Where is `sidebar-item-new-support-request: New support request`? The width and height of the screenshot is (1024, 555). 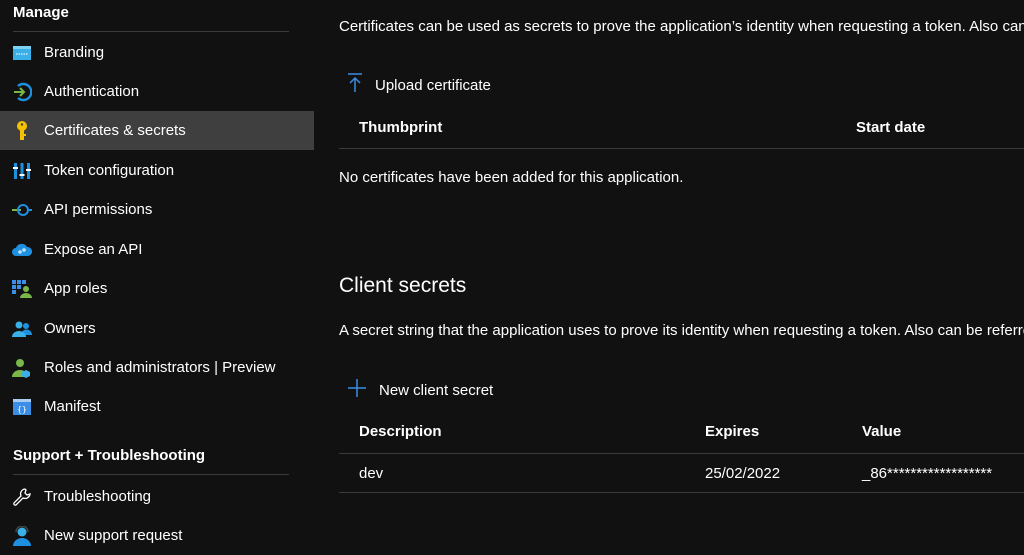 sidebar-item-new-support-request: New support request is located at coordinates (157, 535).